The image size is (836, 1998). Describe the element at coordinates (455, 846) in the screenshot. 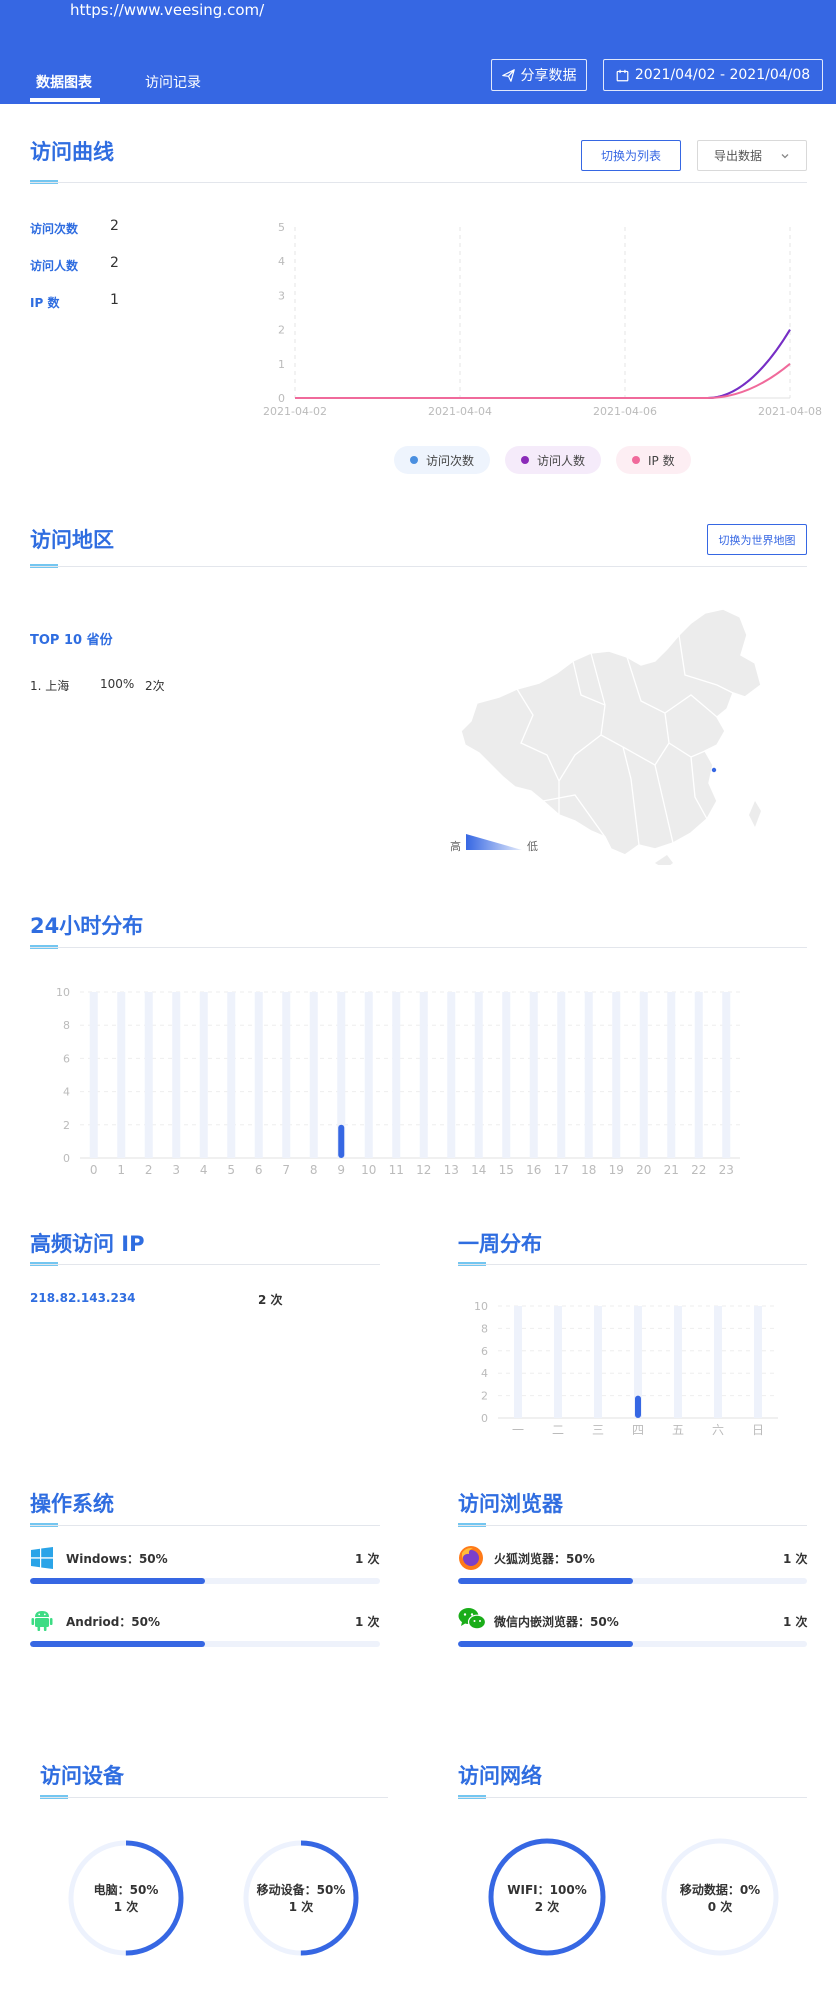

I see `map-legend-high: 高` at that location.